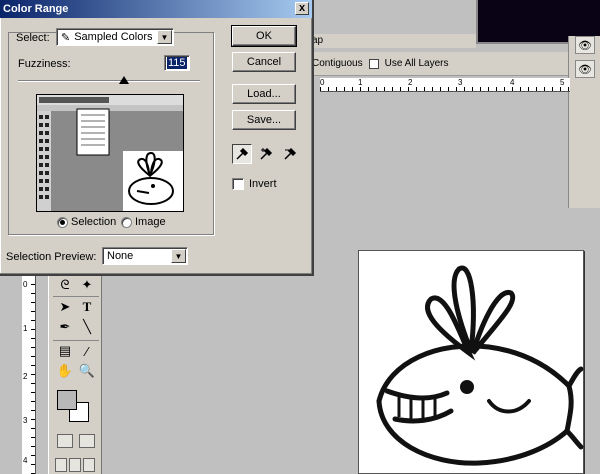 This screenshot has width=600, height=474. What do you see at coordinates (36, 9) in the screenshot?
I see `dialog-title: Color Range` at bounding box center [36, 9].